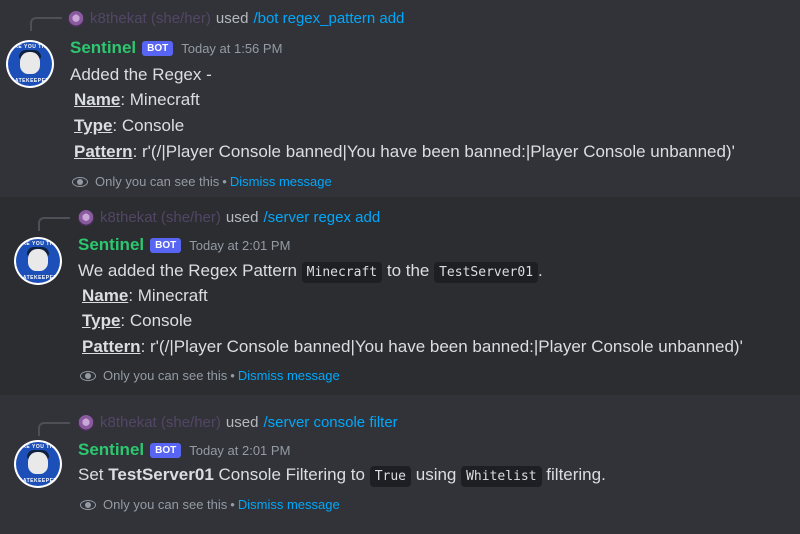 The width and height of the screenshot is (800, 534). Describe the element at coordinates (190, 270) in the screenshot. I see `text-segment: We added the Regex Pattern` at that location.